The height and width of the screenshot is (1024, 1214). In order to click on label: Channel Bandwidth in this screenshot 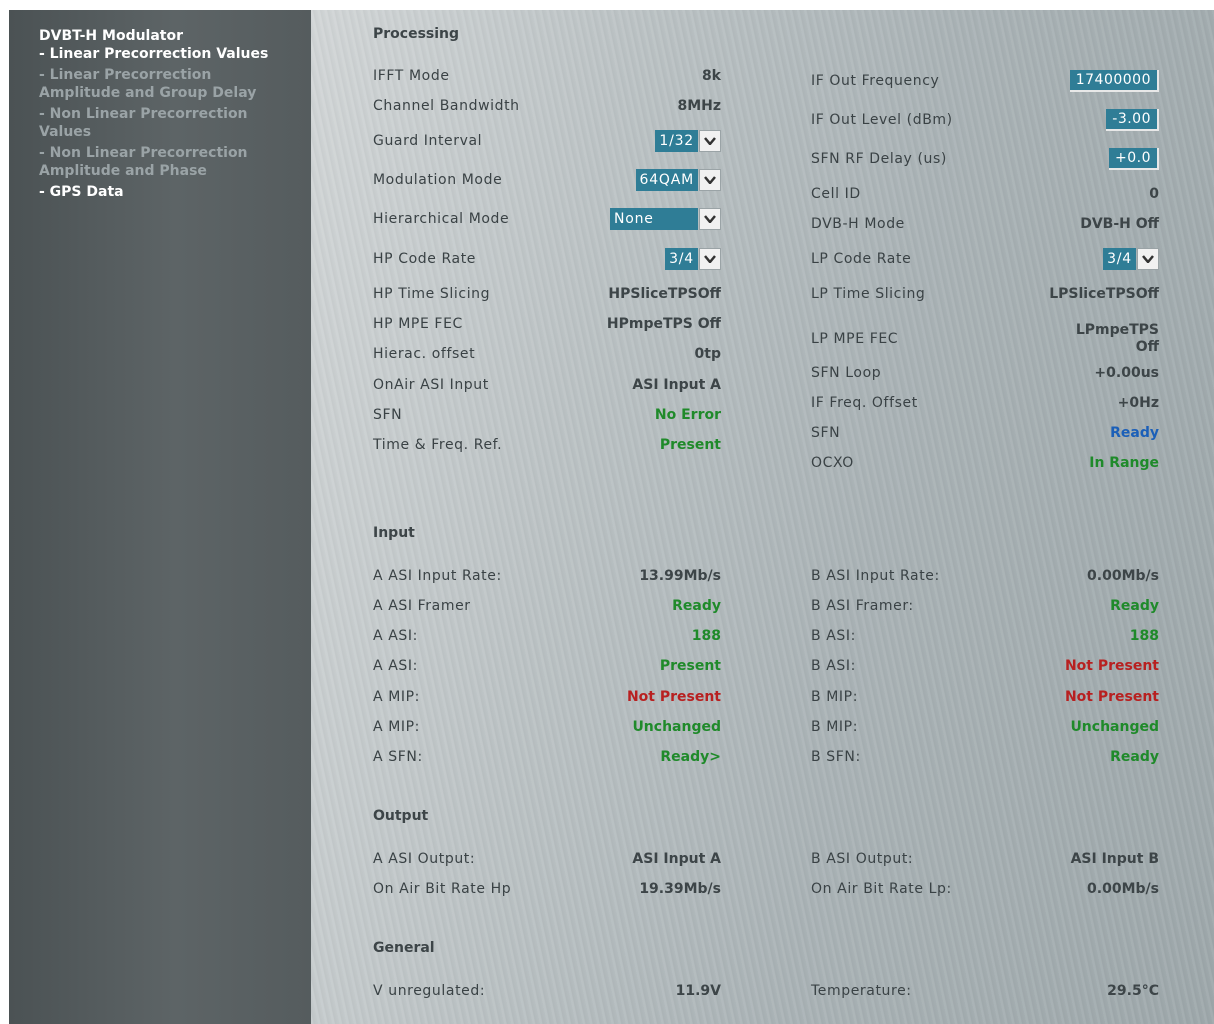, I will do `click(446, 106)`.